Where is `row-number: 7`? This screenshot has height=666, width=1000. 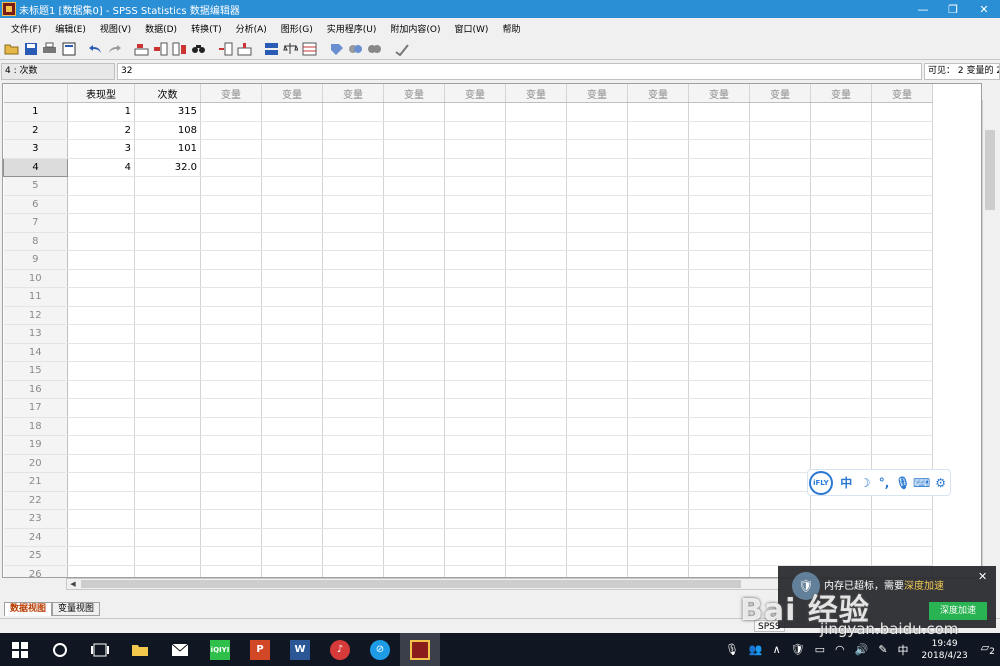 row-number: 7 is located at coordinates (35, 223).